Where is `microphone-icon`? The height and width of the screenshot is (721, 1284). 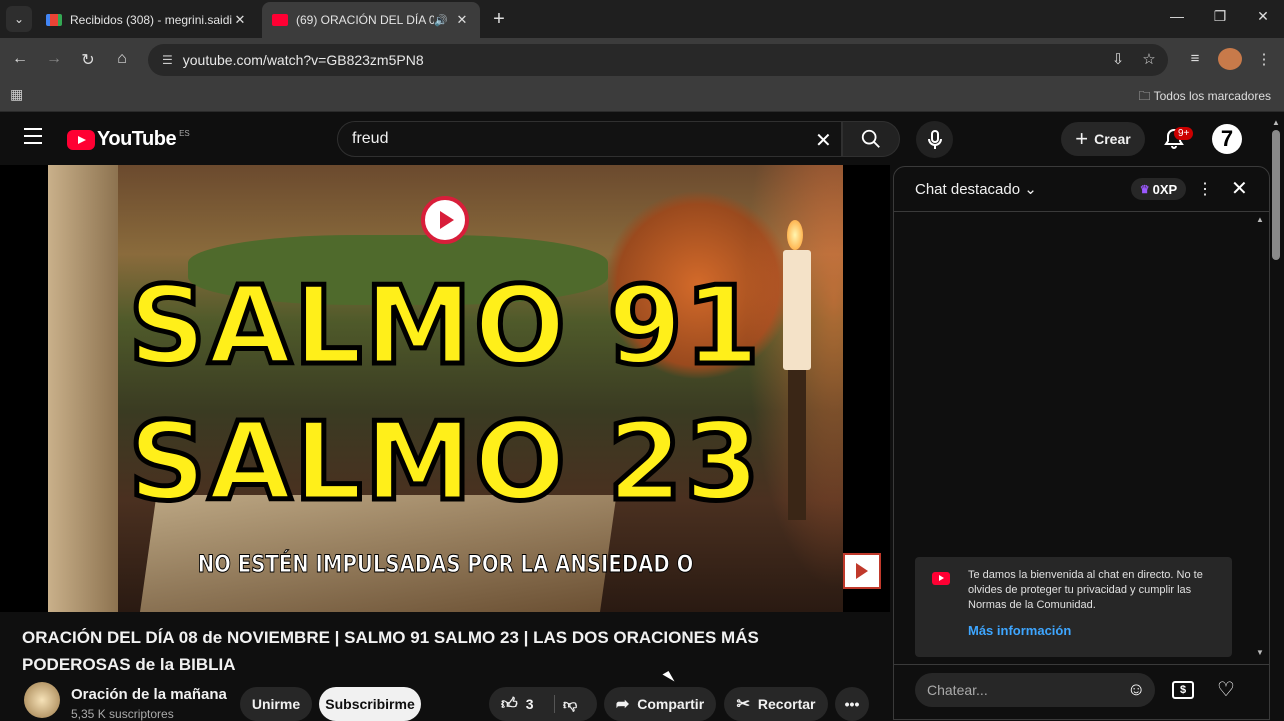
microphone-icon is located at coordinates (934, 139).